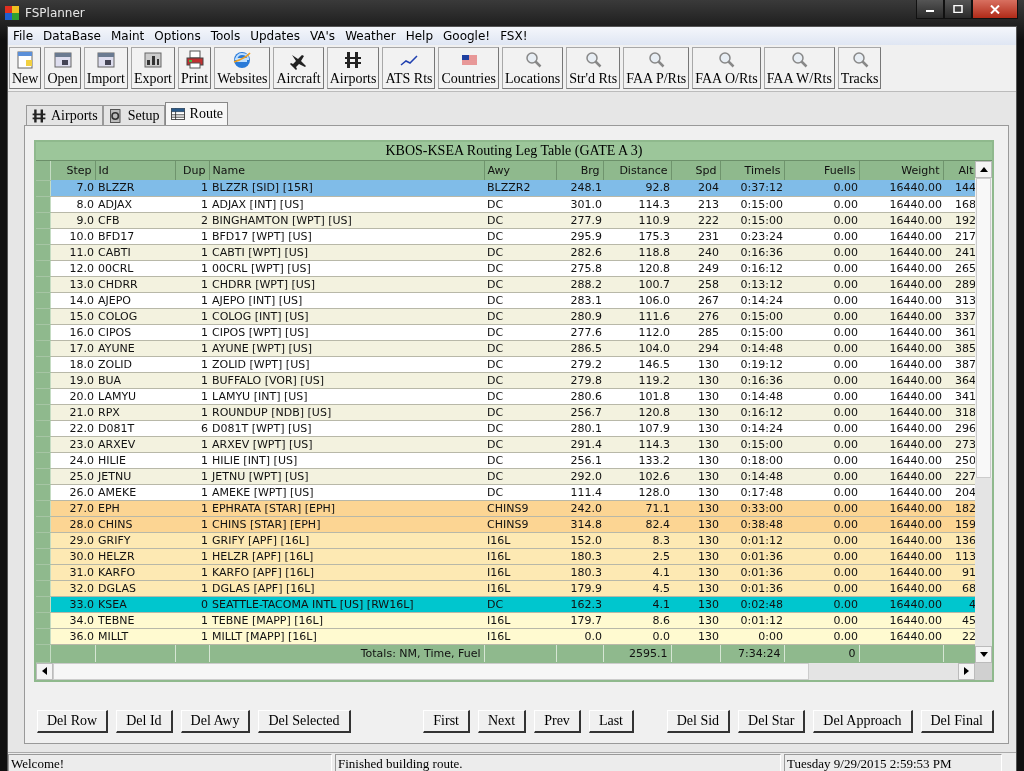 This screenshot has width=1024, height=771. I want to click on column-header: Step, so click(72, 170).